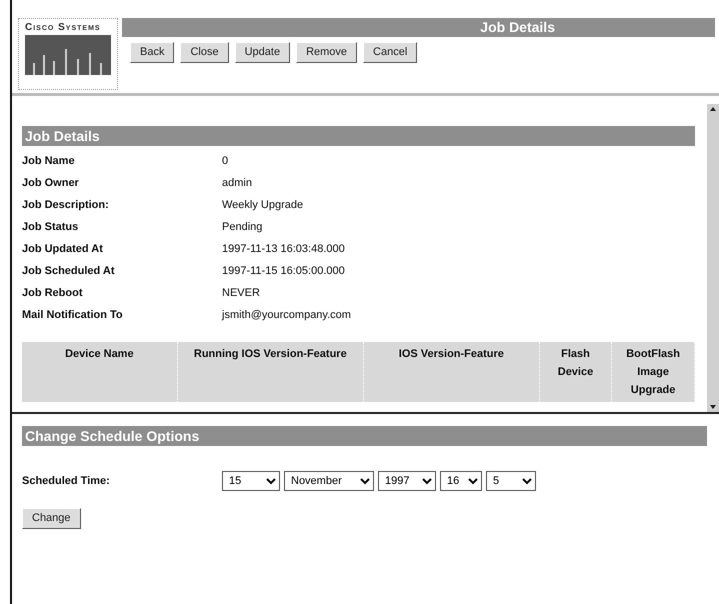 This screenshot has width=719, height=604. Describe the element at coordinates (73, 315) in the screenshot. I see `field-label: Mail Notification To` at that location.